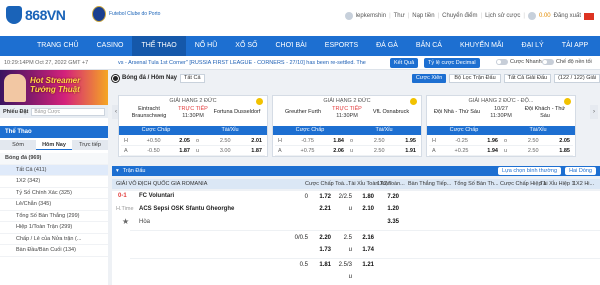  Describe the element at coordinates (557, 184) in the screenshot. I see `col-header: Tài Xỉu Hiệp 1` at that location.